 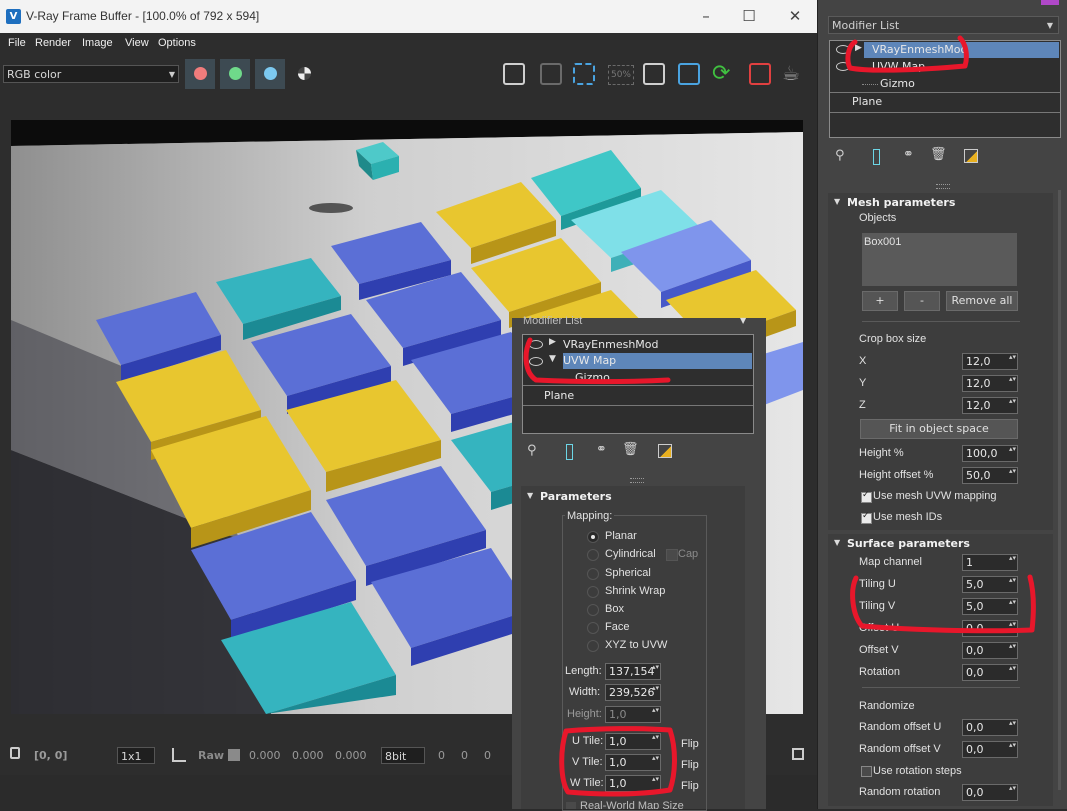 I want to click on annotation-overlay-stack, so click(x=597, y=360).